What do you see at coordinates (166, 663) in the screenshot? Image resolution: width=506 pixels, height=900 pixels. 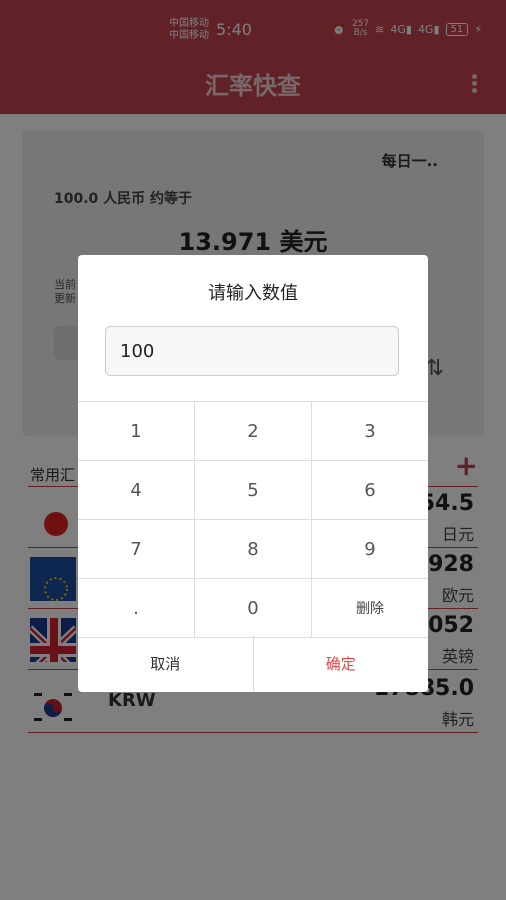 I see `cancel-button: 取消` at bounding box center [166, 663].